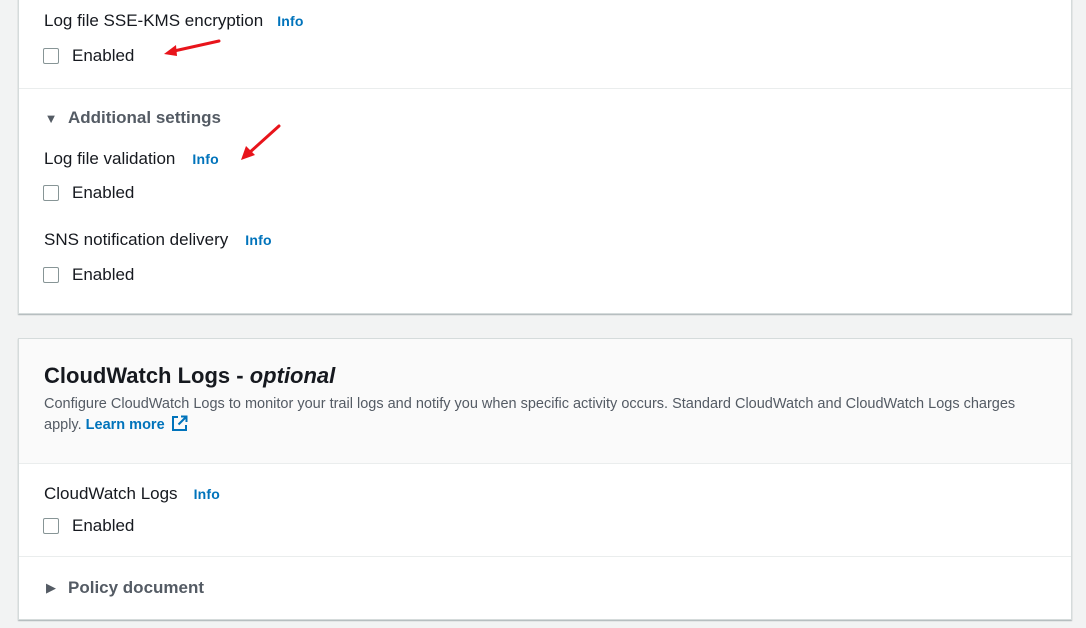 The width and height of the screenshot is (1086, 628). What do you see at coordinates (51, 526) in the screenshot?
I see `cloudwatch-checkbox` at bounding box center [51, 526].